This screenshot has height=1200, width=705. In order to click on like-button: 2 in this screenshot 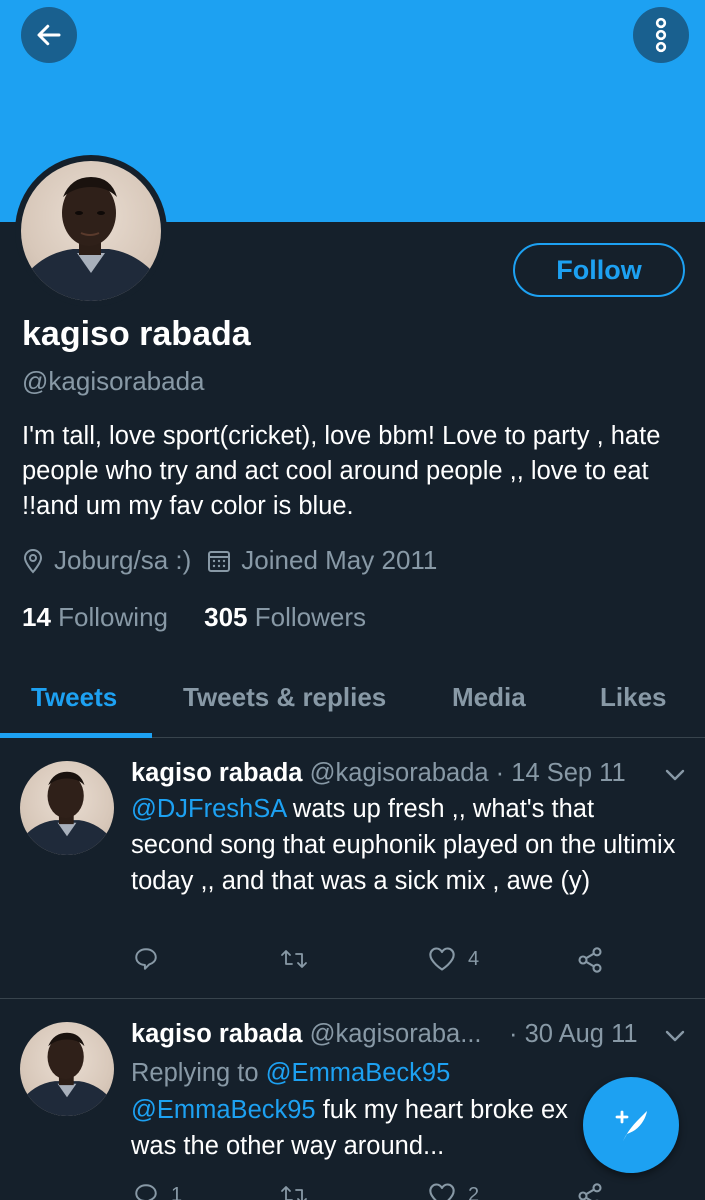, I will do `click(453, 1191)`.